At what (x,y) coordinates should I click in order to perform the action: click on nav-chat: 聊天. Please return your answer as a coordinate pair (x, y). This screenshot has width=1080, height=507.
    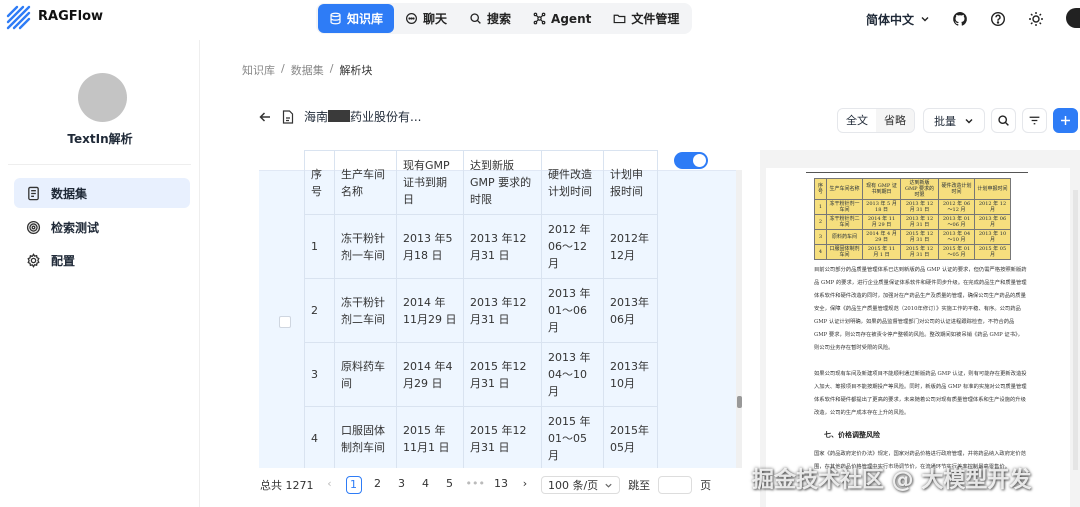
    Looking at the image, I should click on (426, 18).